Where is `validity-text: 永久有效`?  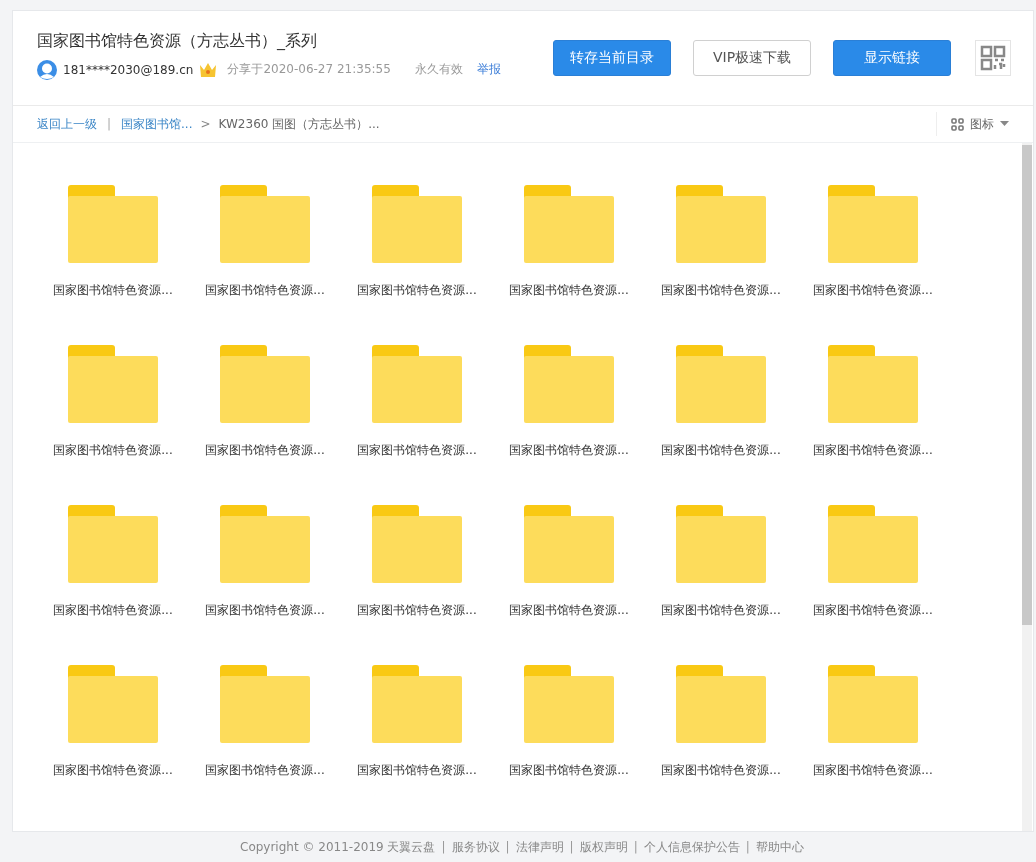 validity-text: 永久有效 is located at coordinates (438, 69).